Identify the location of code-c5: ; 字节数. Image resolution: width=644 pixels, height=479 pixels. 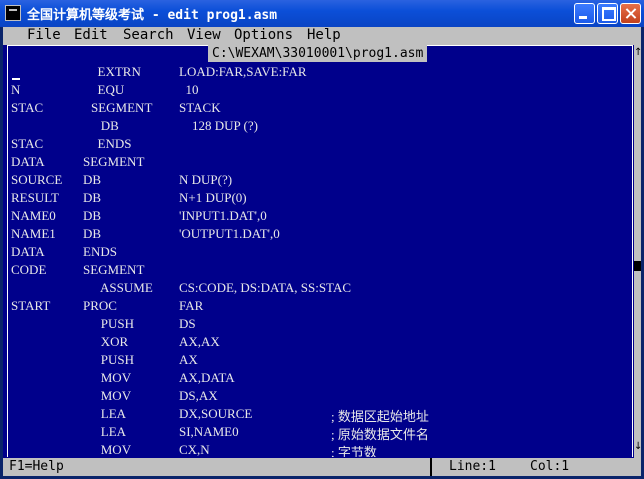
(354, 451).